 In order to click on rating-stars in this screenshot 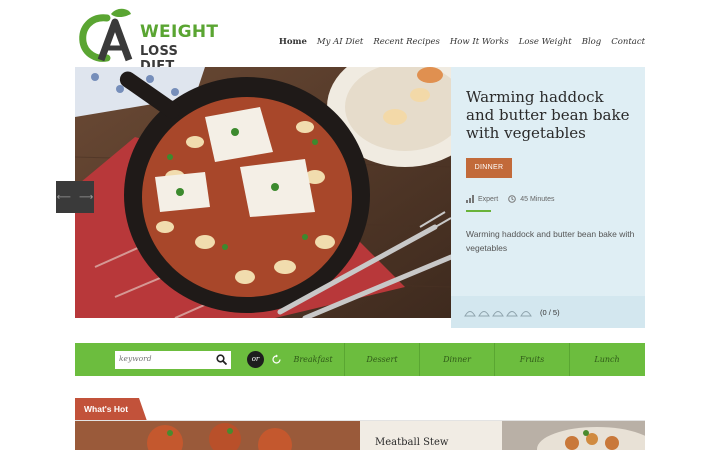, I will do `click(498, 312)`.